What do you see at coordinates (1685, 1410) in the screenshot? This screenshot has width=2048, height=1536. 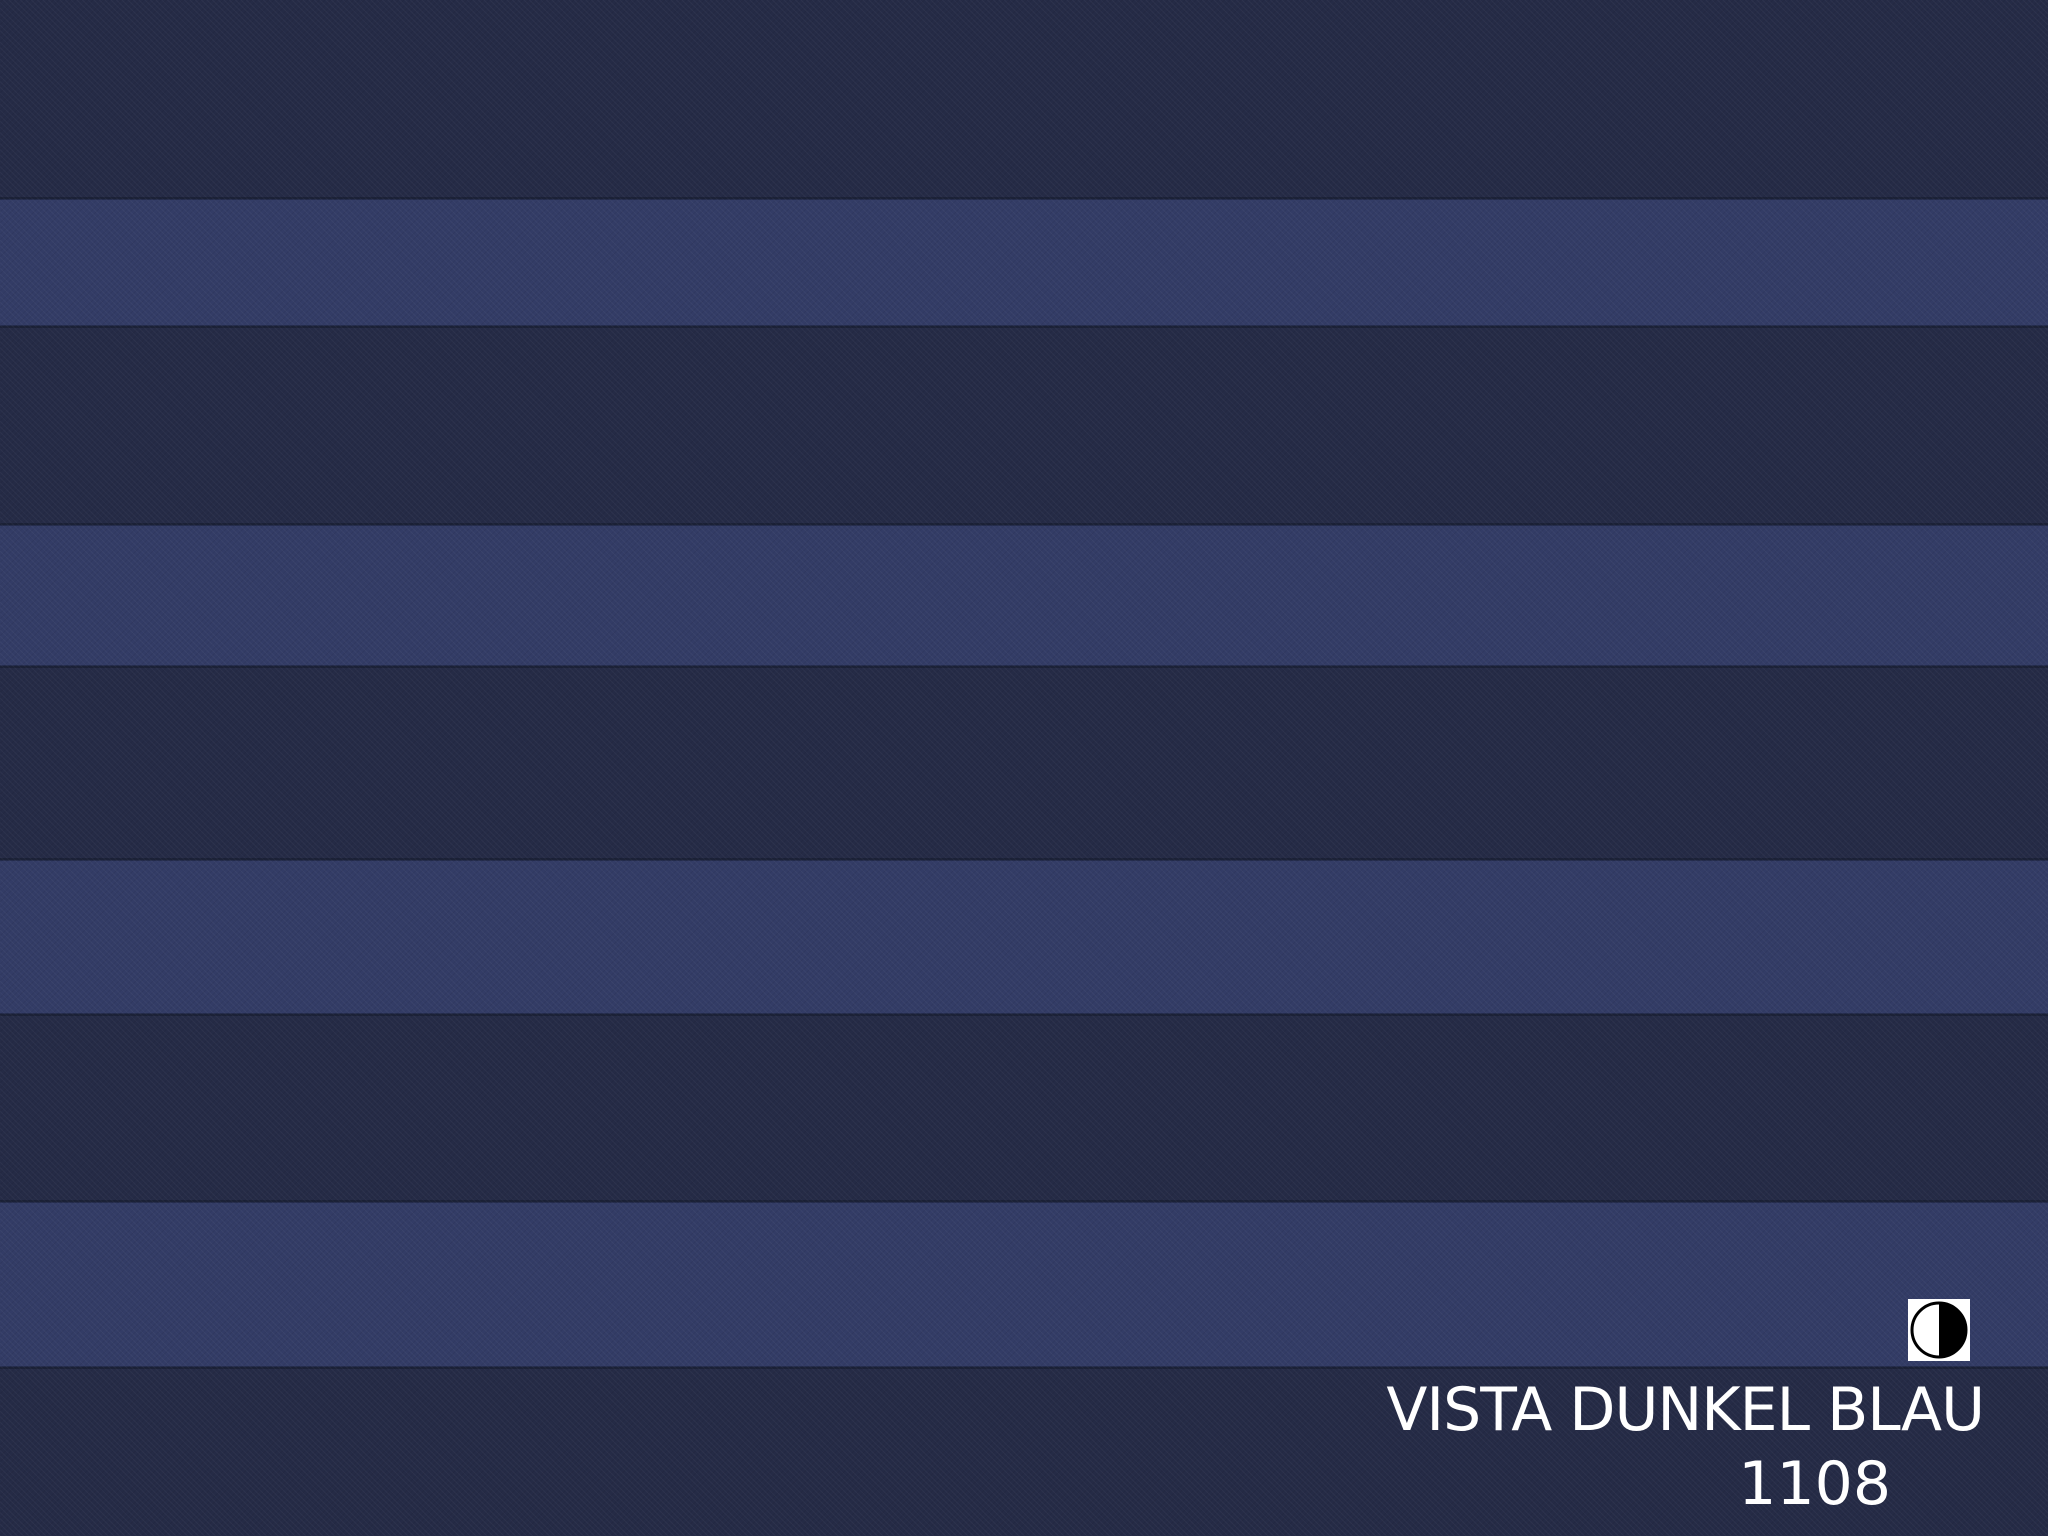 I see `product-name: VISTA DUNKEL BLAU` at bounding box center [1685, 1410].